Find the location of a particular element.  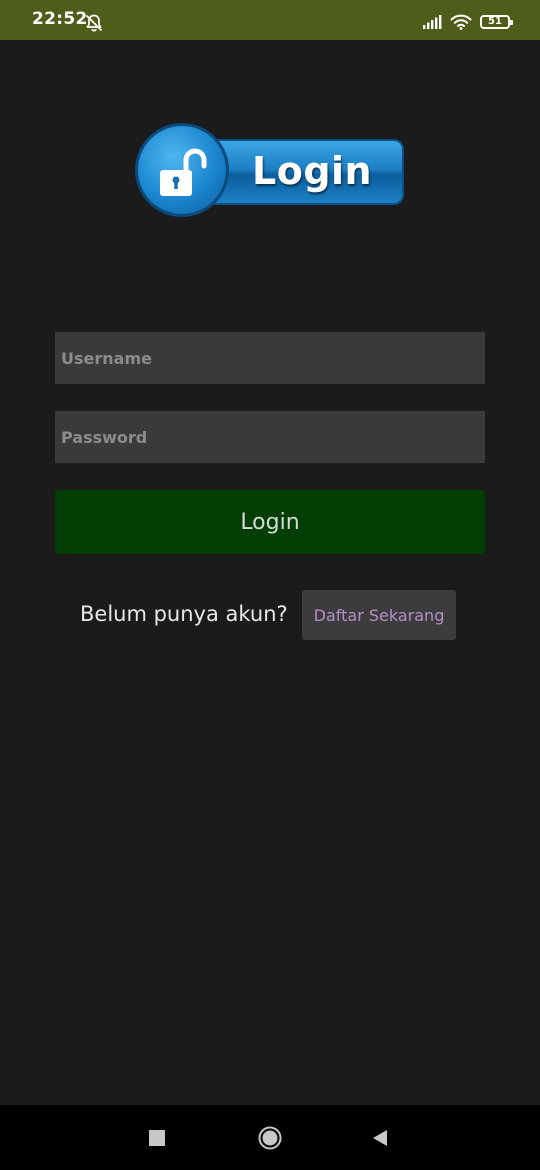

signal-icon is located at coordinates (432, 22).